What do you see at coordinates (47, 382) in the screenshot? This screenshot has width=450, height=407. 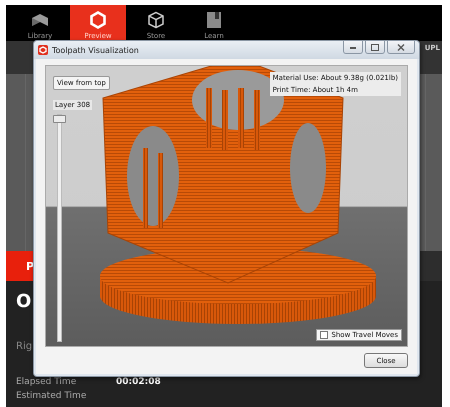 I see `stat-label: Elapsed Time` at bounding box center [47, 382].